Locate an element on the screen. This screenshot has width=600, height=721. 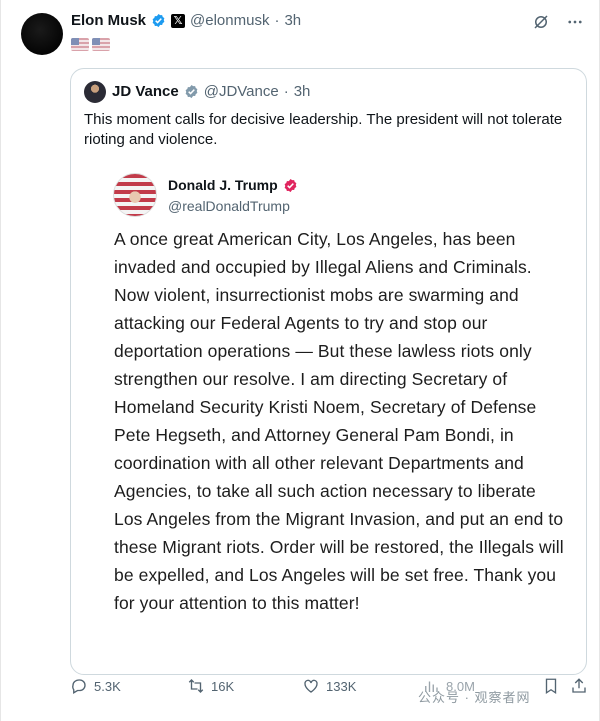
bookmark-icon is located at coordinates (551, 686).